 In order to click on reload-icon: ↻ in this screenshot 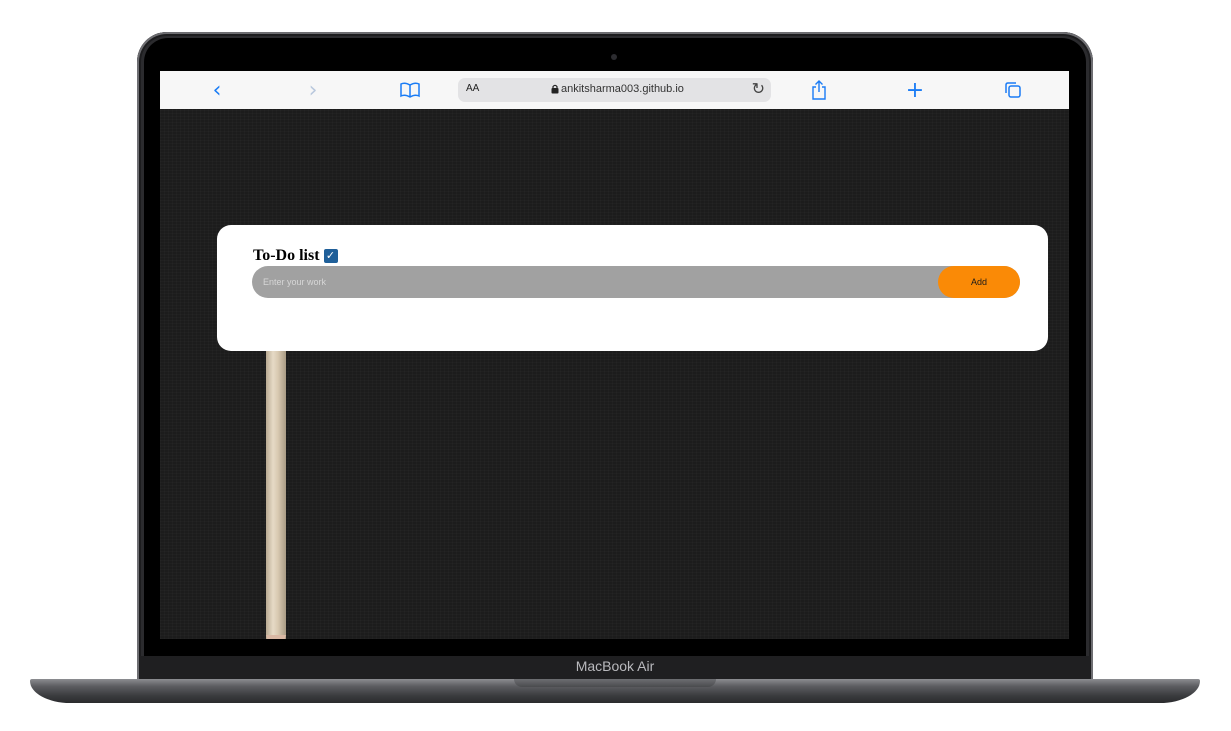, I will do `click(758, 88)`.